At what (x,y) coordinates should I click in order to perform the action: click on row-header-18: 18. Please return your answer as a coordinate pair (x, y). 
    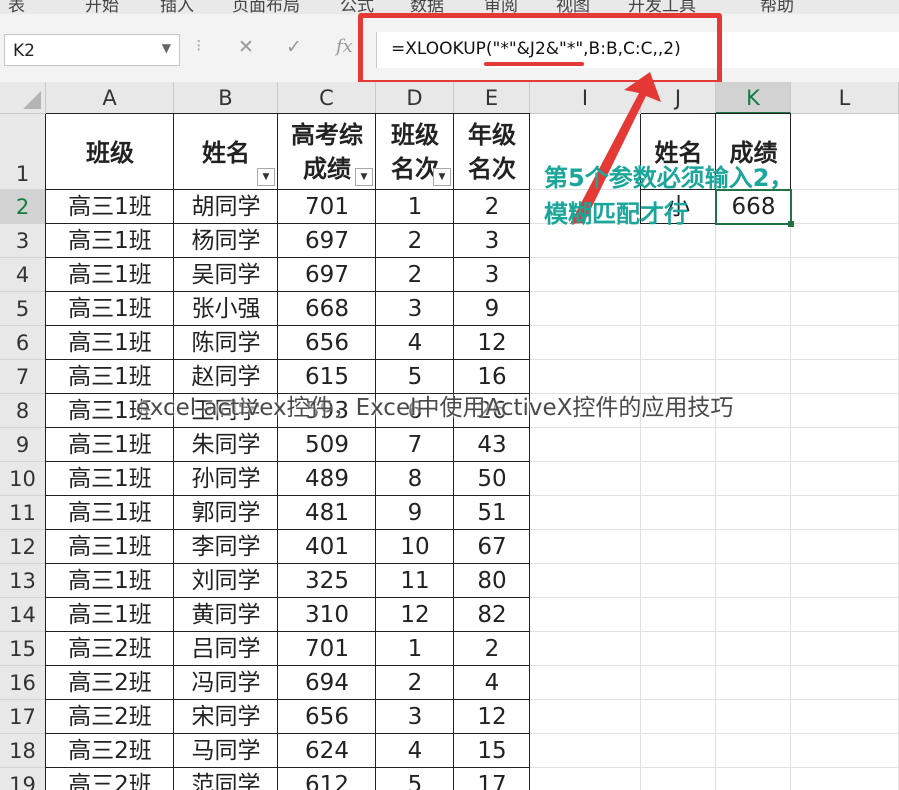
    Looking at the image, I should click on (23, 751).